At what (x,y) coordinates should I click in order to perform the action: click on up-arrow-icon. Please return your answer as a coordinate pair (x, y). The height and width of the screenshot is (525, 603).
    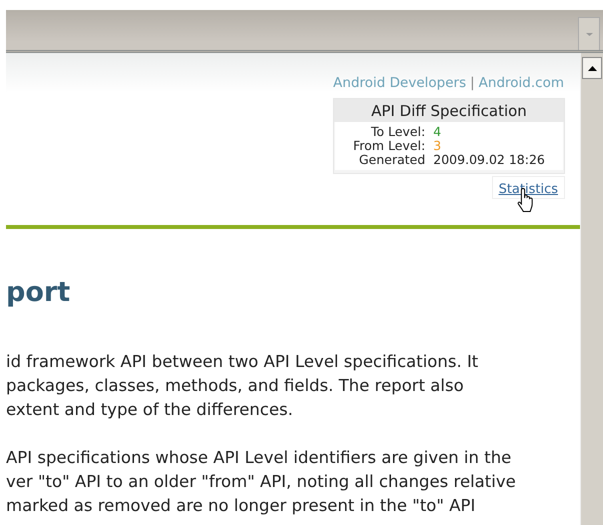
    Looking at the image, I should click on (592, 68).